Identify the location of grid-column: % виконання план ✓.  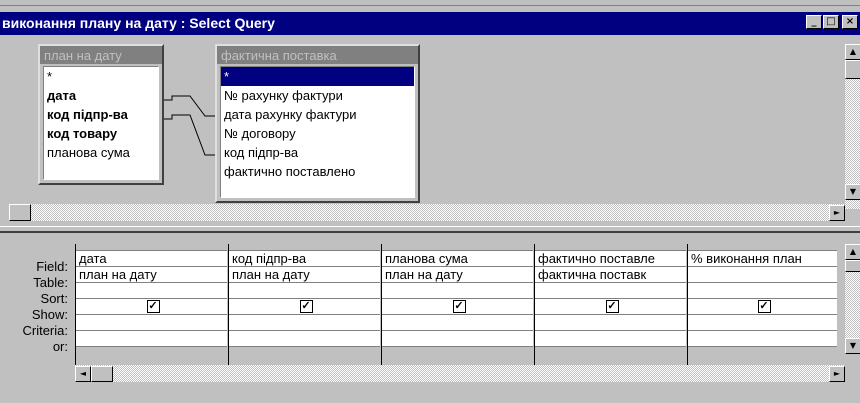
(762, 306).